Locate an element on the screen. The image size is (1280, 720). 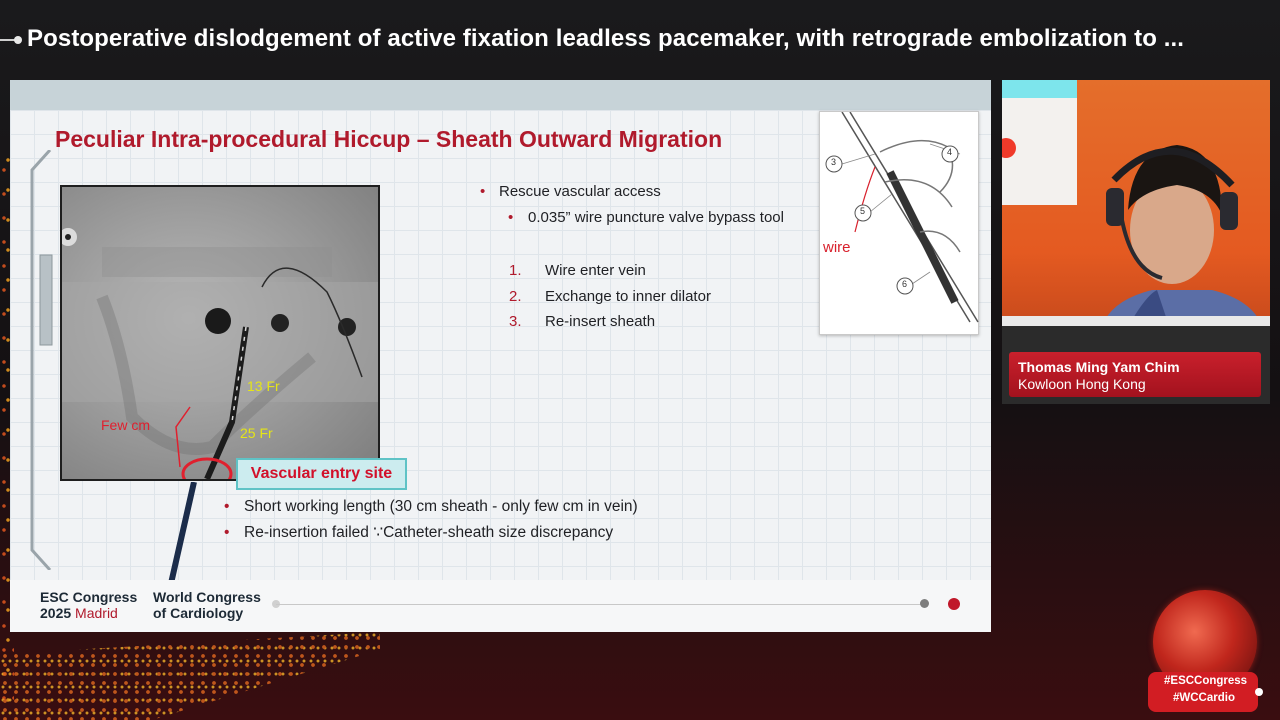
decorative-particles-bottom is located at coordinates (190, 676).